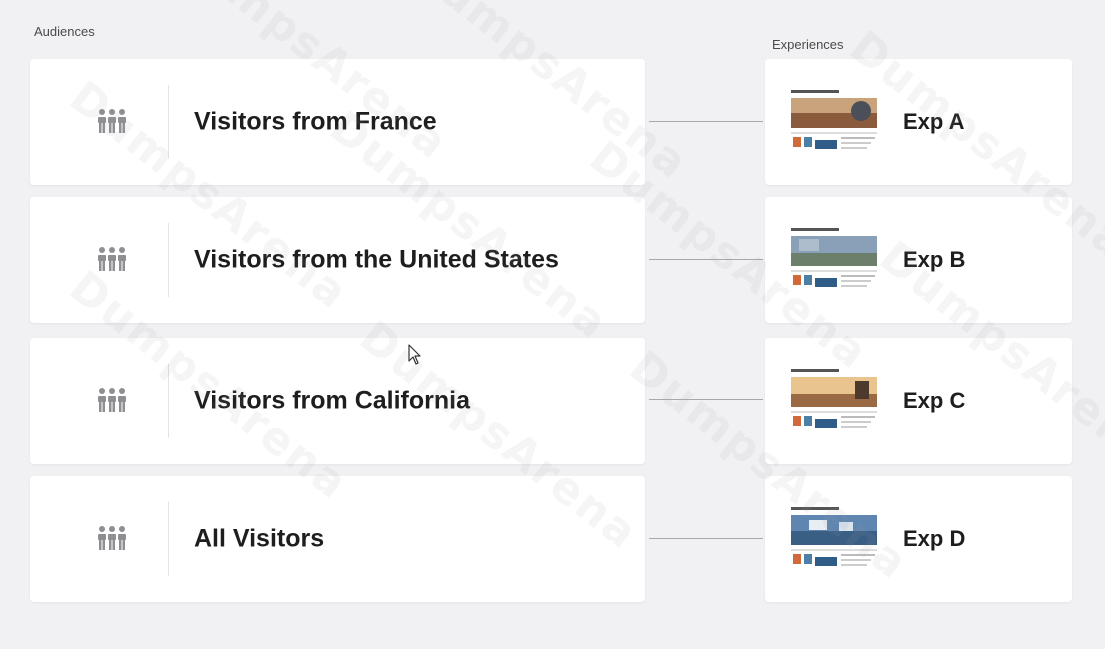 The image size is (1105, 649). What do you see at coordinates (259, 538) in the screenshot?
I see `audience-label: All Visitors` at bounding box center [259, 538].